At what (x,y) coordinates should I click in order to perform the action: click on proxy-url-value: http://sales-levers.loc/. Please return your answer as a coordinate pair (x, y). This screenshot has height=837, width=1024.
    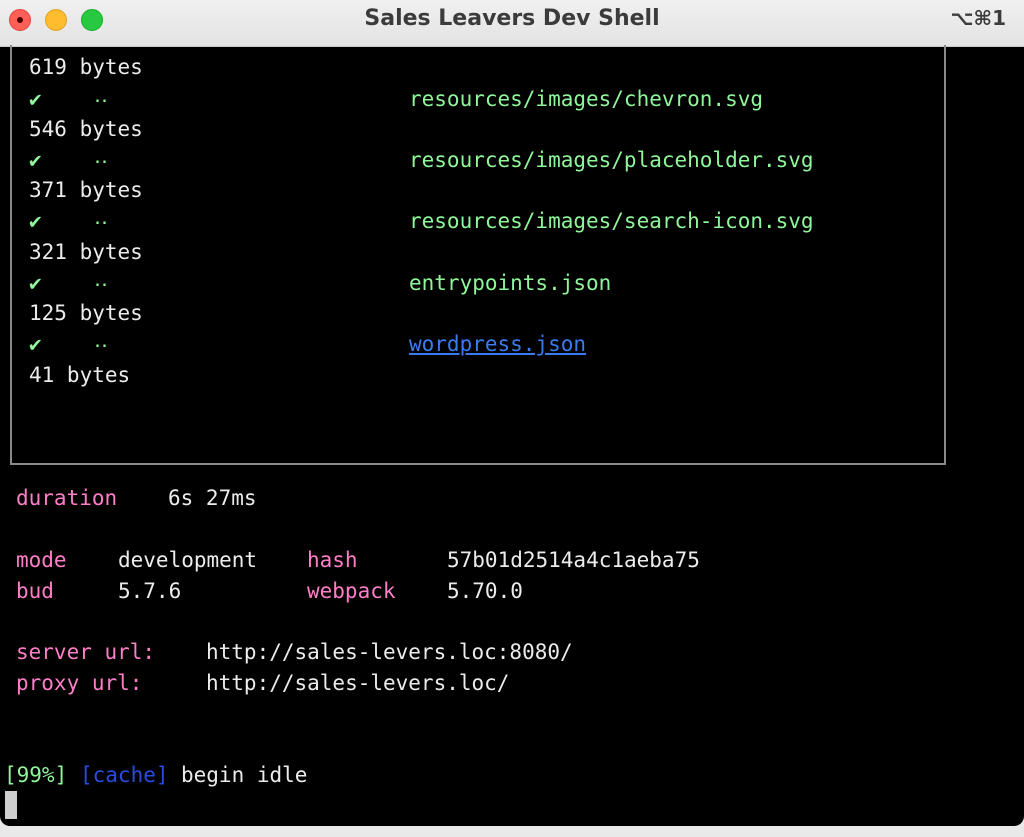
    Looking at the image, I should click on (357, 683).